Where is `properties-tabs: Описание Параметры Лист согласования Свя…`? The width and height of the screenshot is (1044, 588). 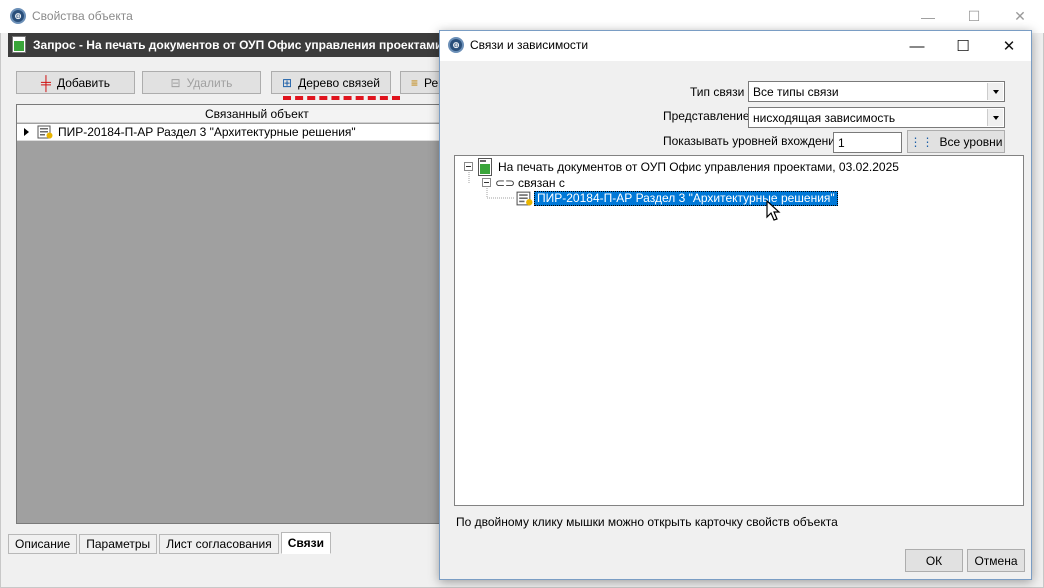
properties-tabs: Описание Параметры Лист согласования Свя… is located at coordinates (170, 543).